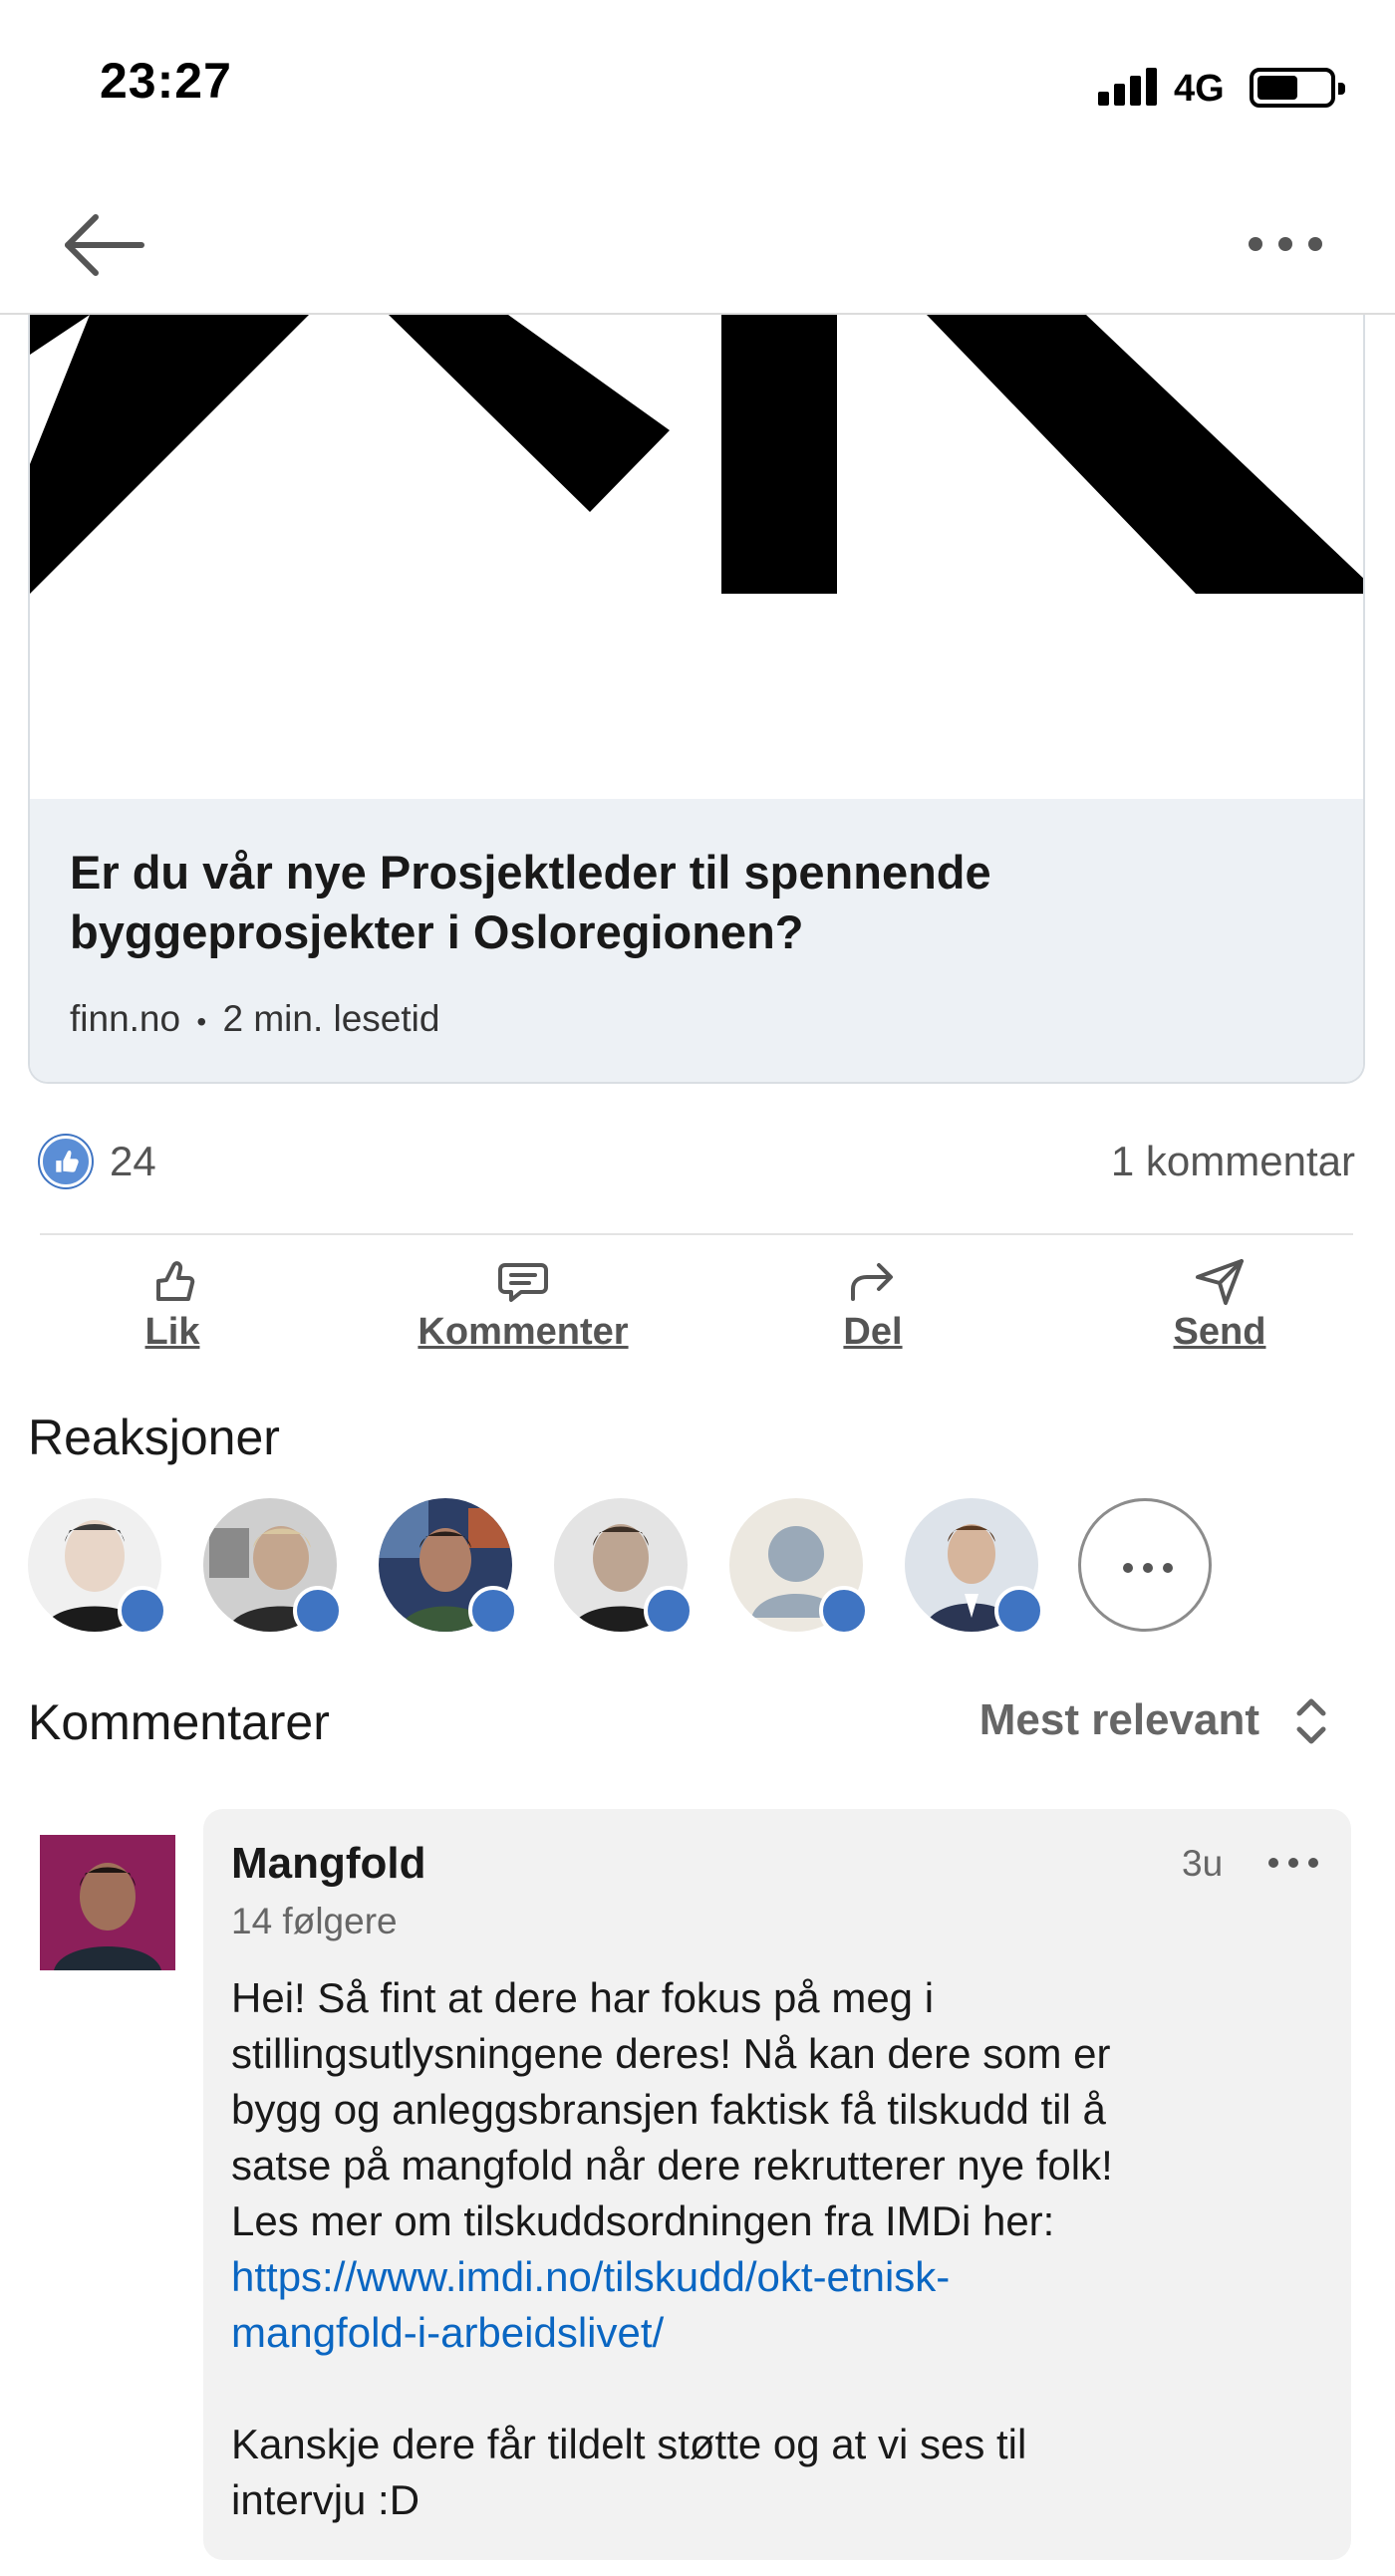 The image size is (1395, 2576). I want to click on reactions-list, so click(675, 1568).